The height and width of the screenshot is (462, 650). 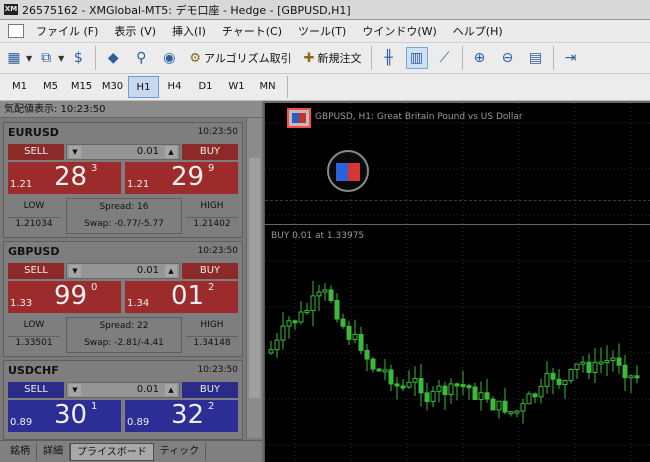 I want to click on timeframe-m15: M15, so click(x=81, y=87).